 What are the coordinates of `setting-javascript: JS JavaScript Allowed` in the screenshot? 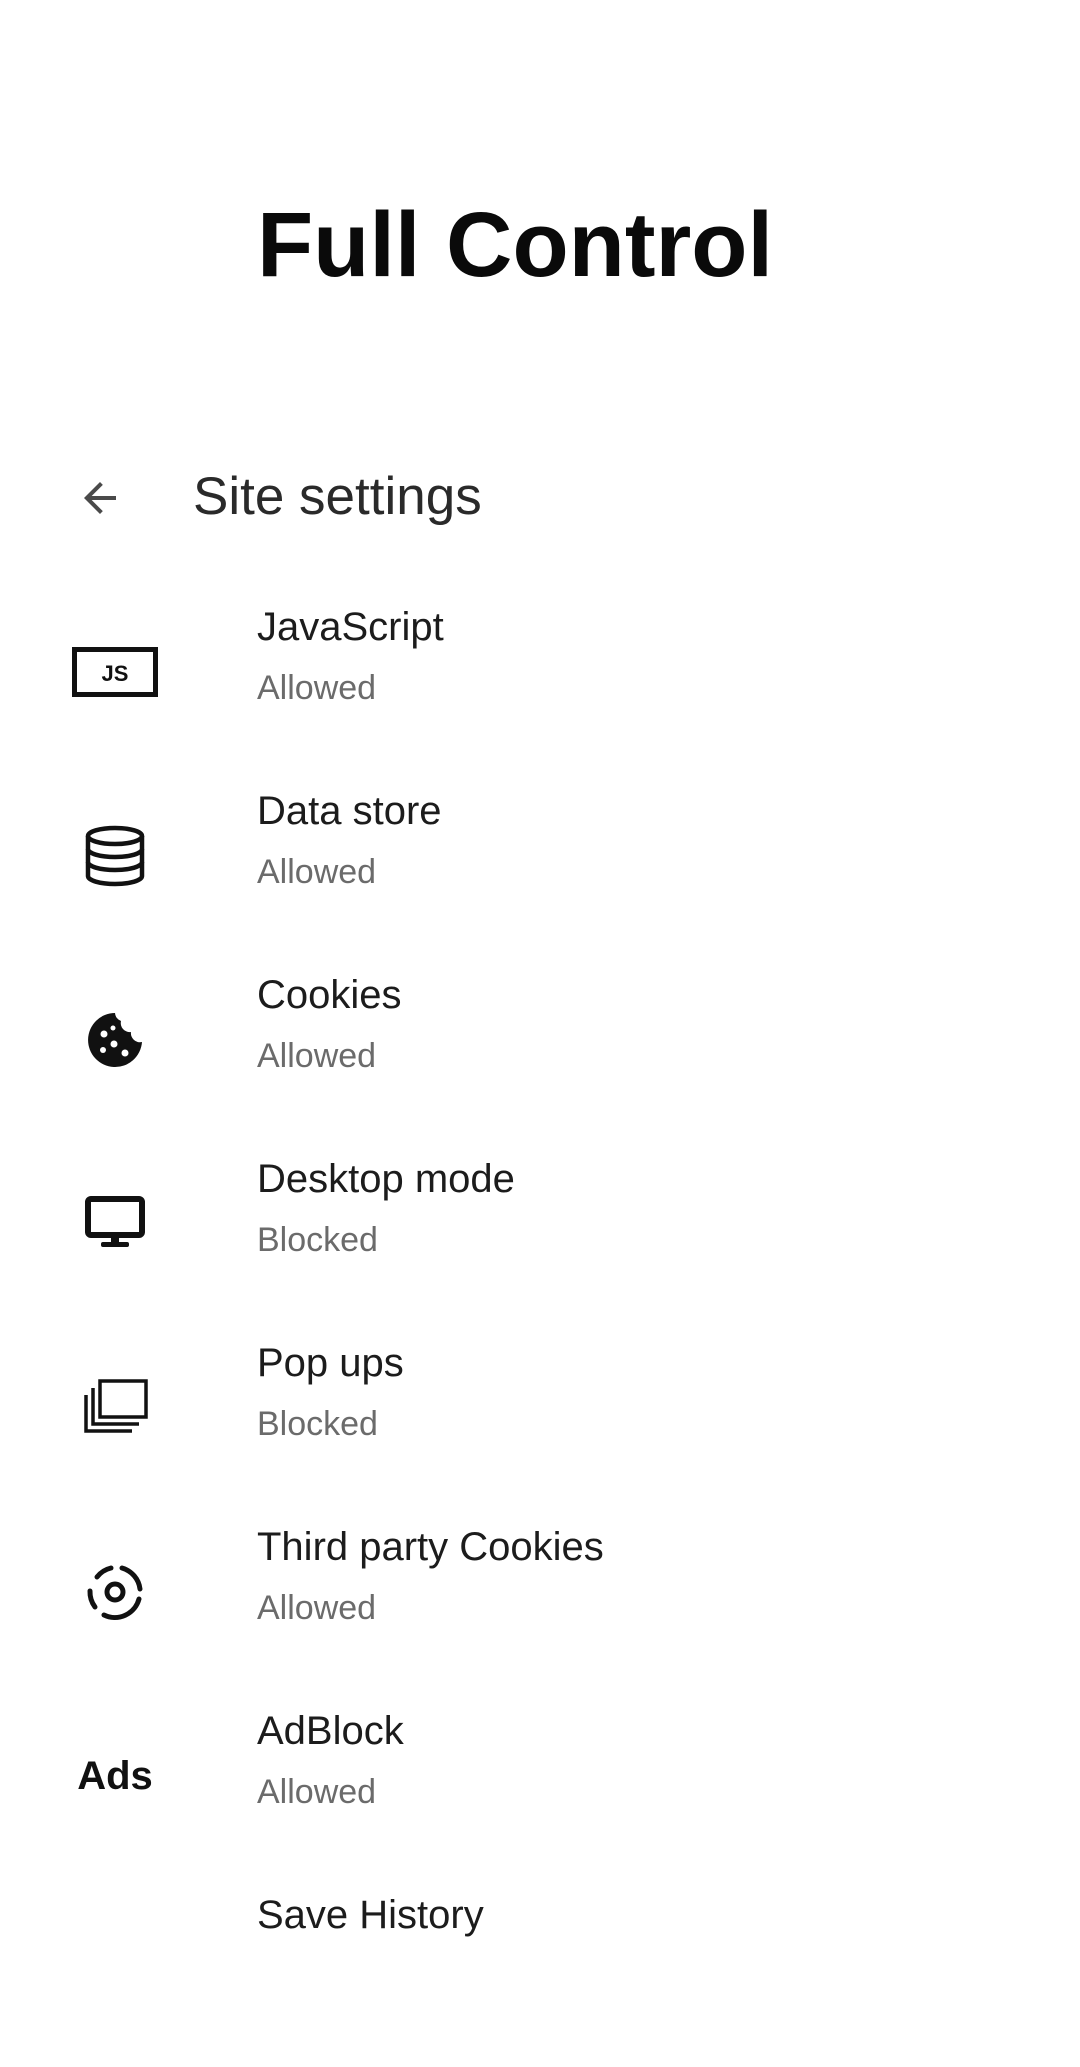 It's located at (540, 687).